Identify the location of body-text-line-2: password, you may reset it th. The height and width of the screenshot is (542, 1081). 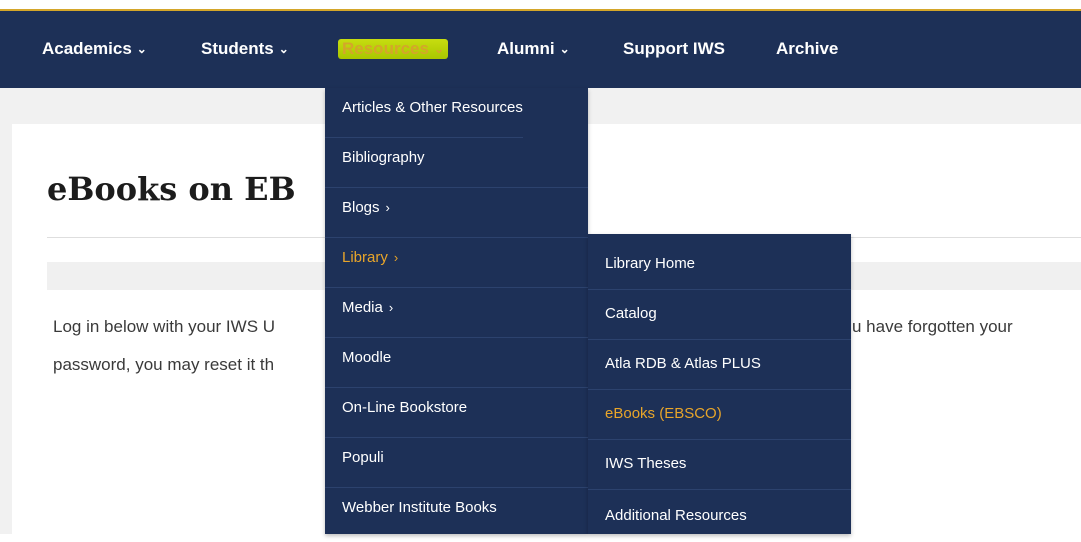
(164, 364).